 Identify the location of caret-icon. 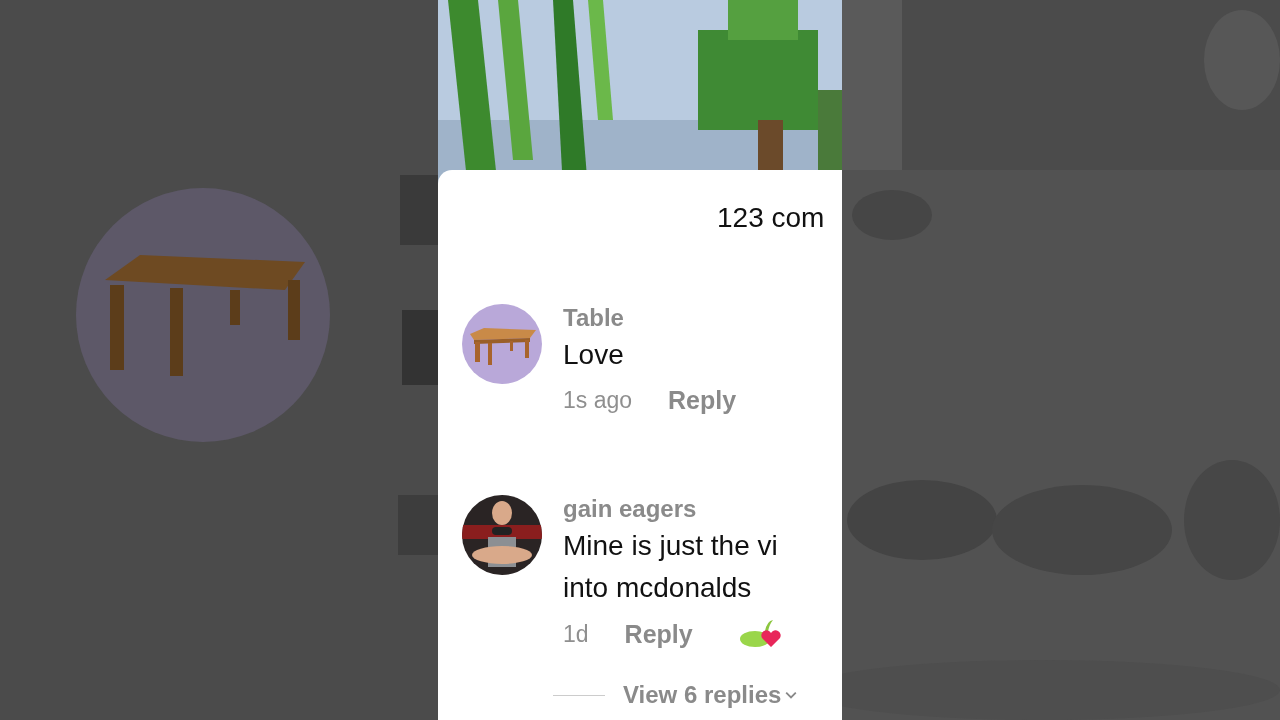
(791, 695).